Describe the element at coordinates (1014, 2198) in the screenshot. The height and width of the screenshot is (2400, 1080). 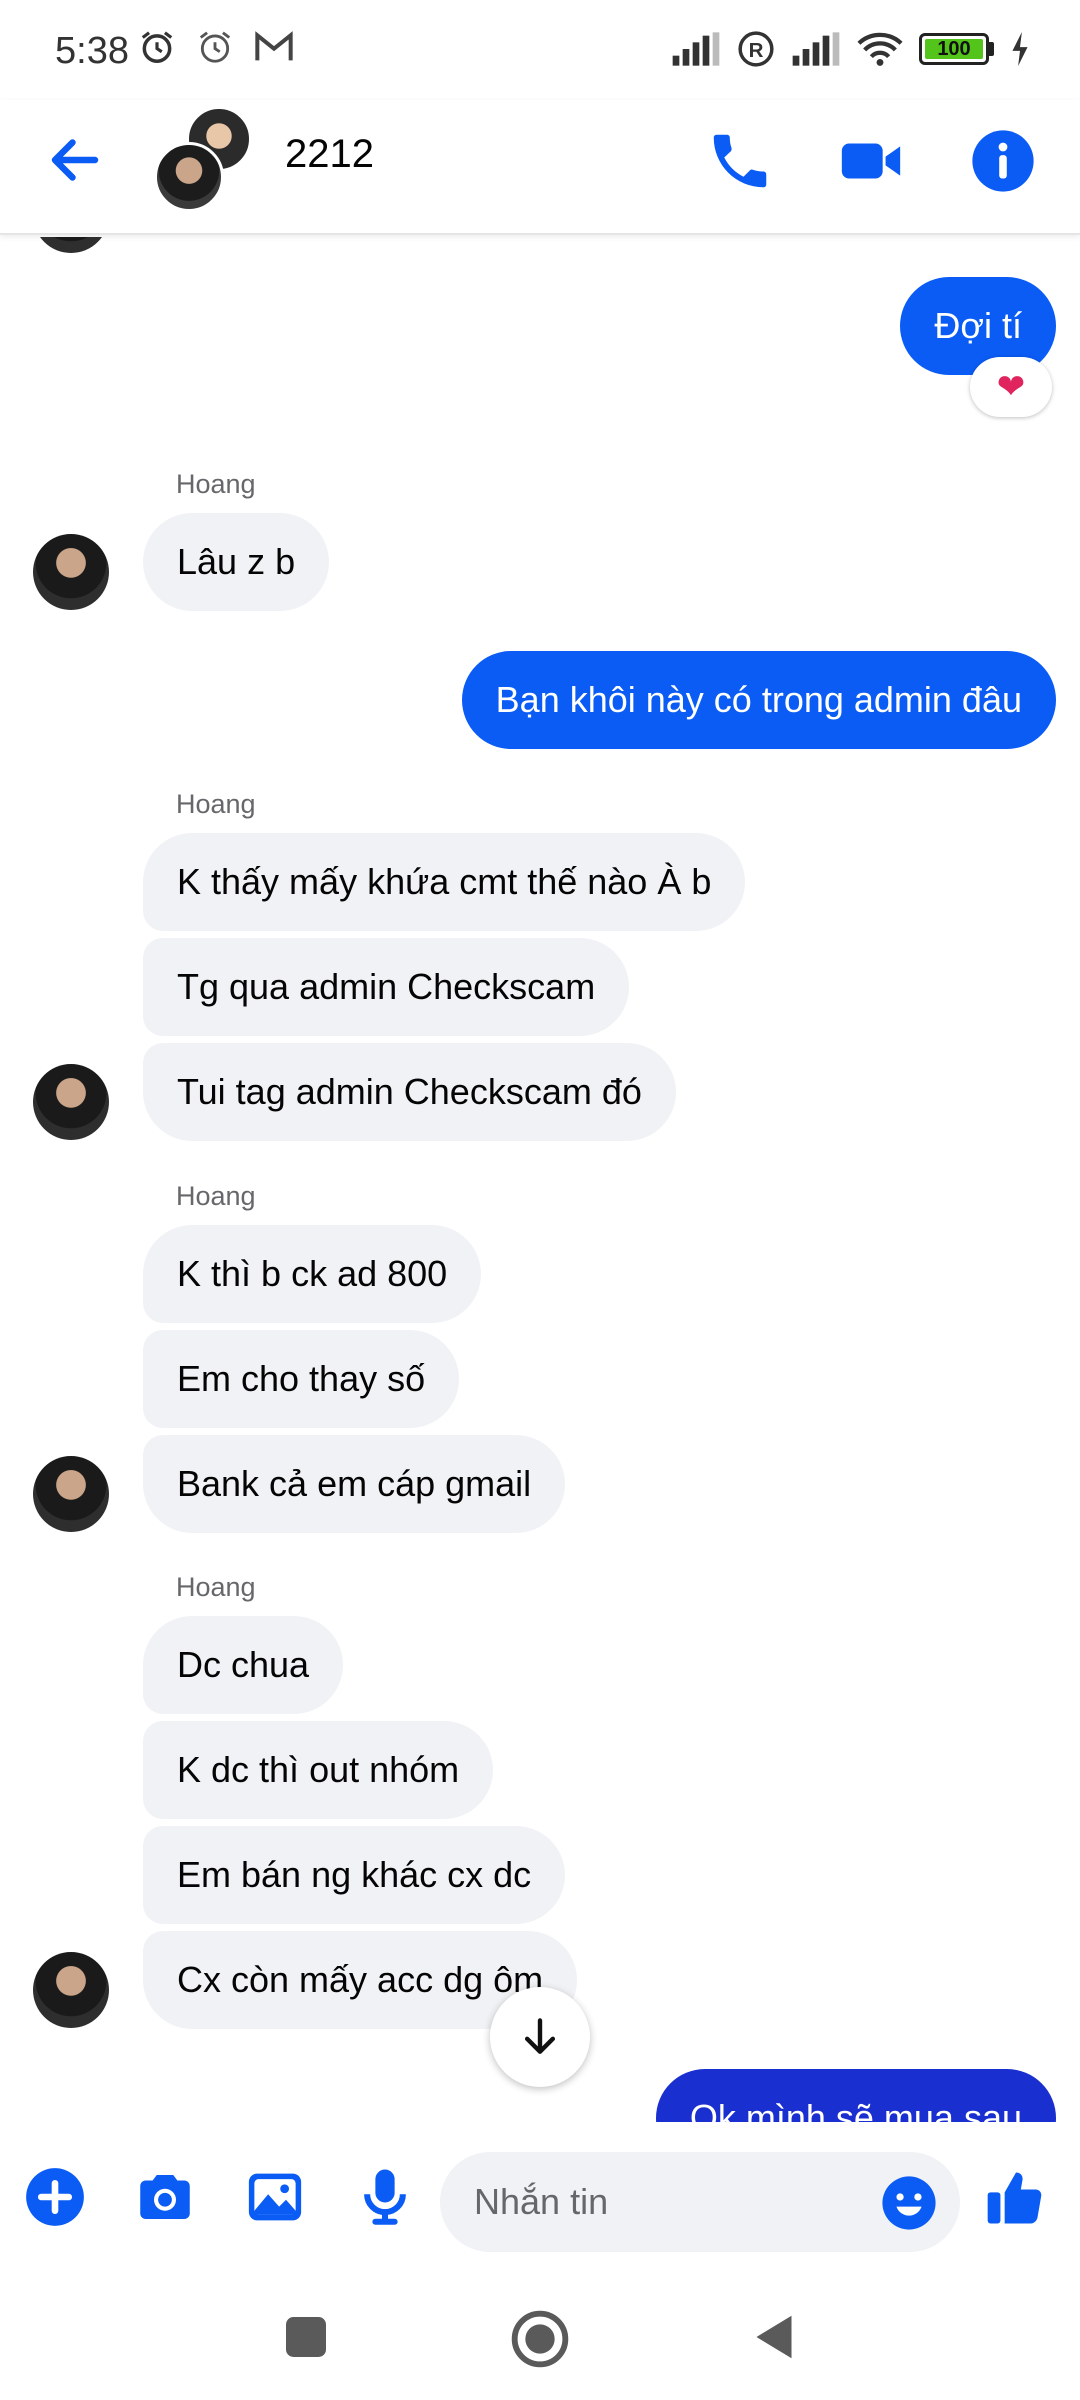
I see `thumbs-up-icon` at that location.